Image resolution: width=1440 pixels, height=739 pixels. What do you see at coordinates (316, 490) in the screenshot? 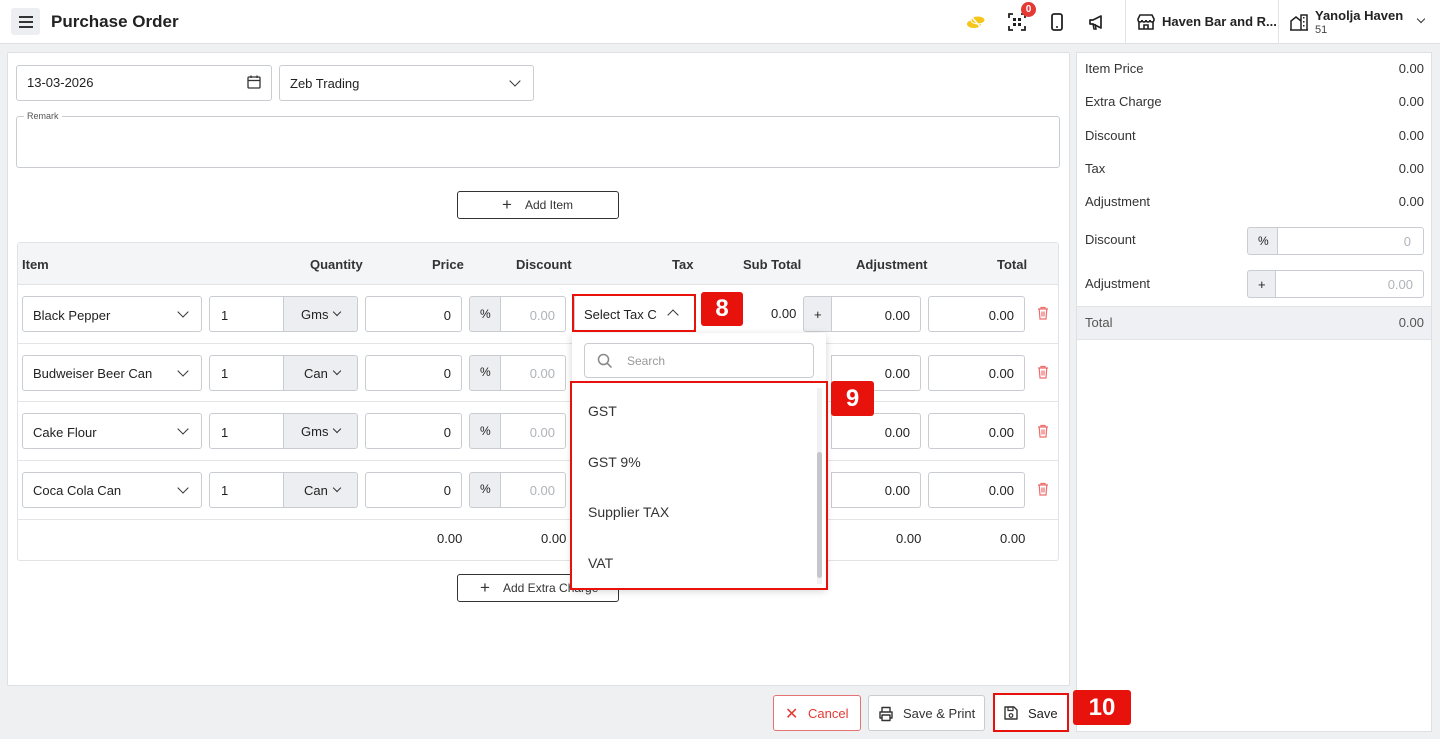
I see `unit-value: Can` at bounding box center [316, 490].